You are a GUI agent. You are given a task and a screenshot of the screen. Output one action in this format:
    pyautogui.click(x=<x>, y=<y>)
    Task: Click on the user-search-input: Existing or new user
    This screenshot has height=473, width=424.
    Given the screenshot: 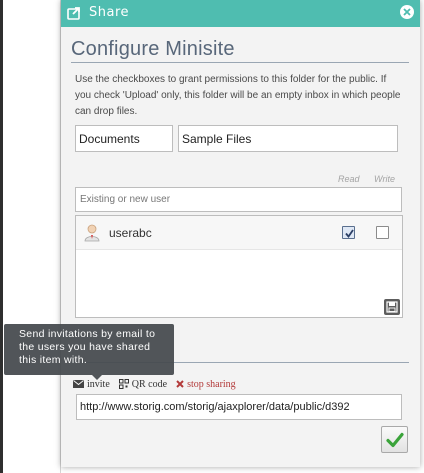 What is the action you would take?
    pyautogui.click(x=238, y=199)
    